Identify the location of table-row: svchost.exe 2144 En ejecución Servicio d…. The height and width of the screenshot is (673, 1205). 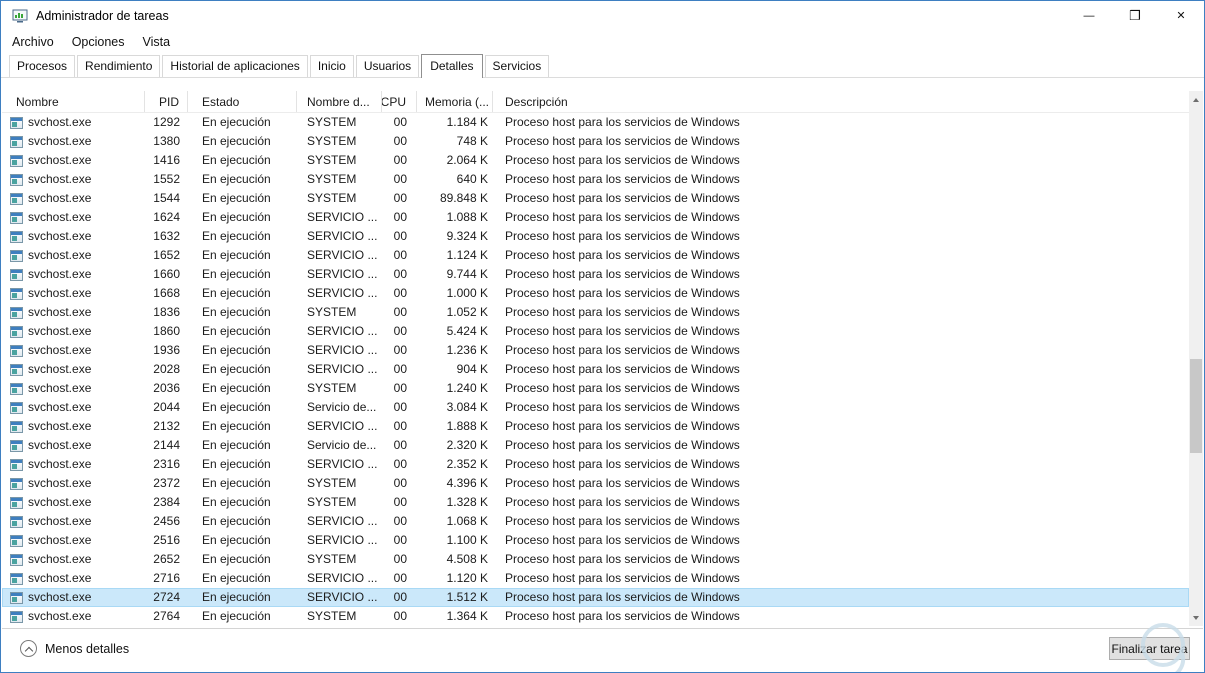
(595, 445).